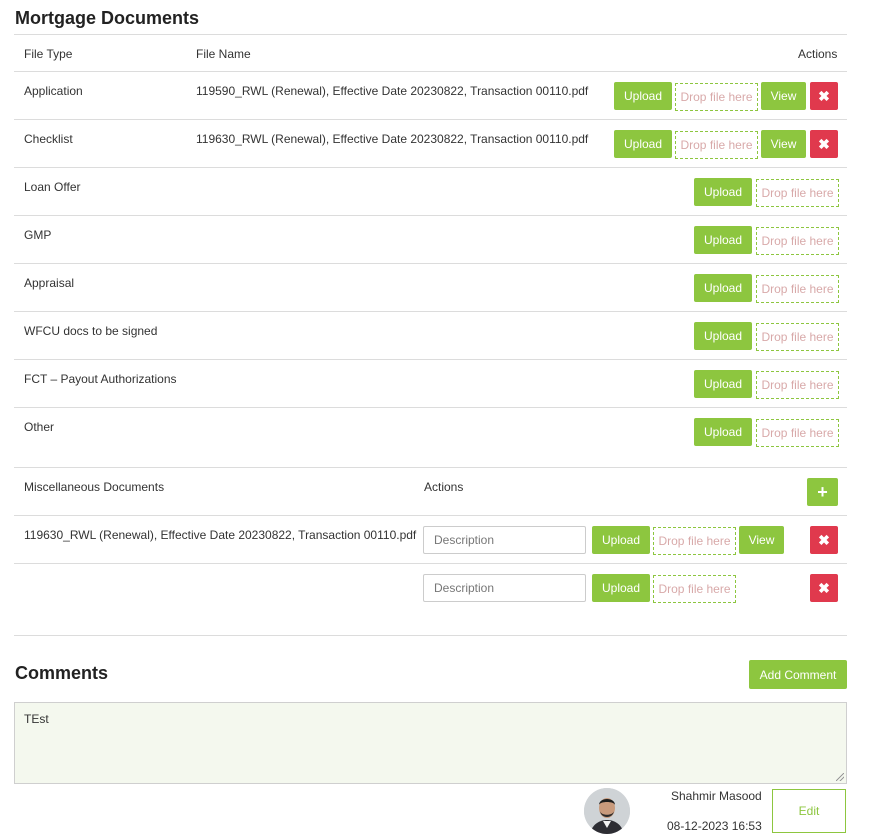 The image size is (882, 840). I want to click on file-type-label: Application, so click(53, 91).